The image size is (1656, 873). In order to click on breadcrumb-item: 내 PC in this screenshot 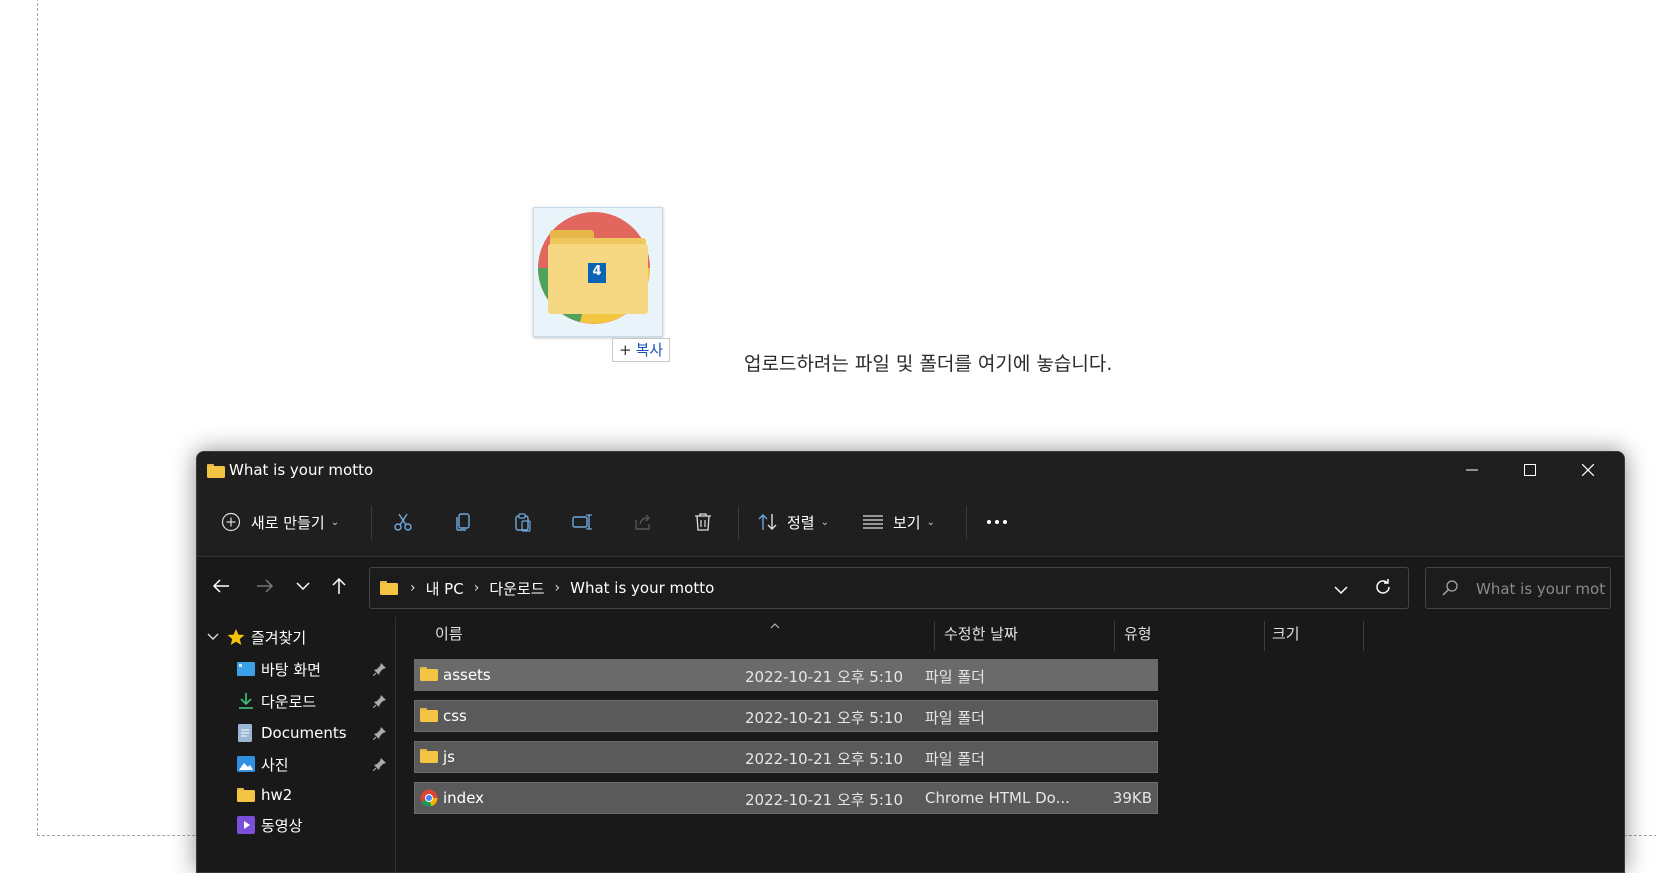, I will do `click(445, 588)`.